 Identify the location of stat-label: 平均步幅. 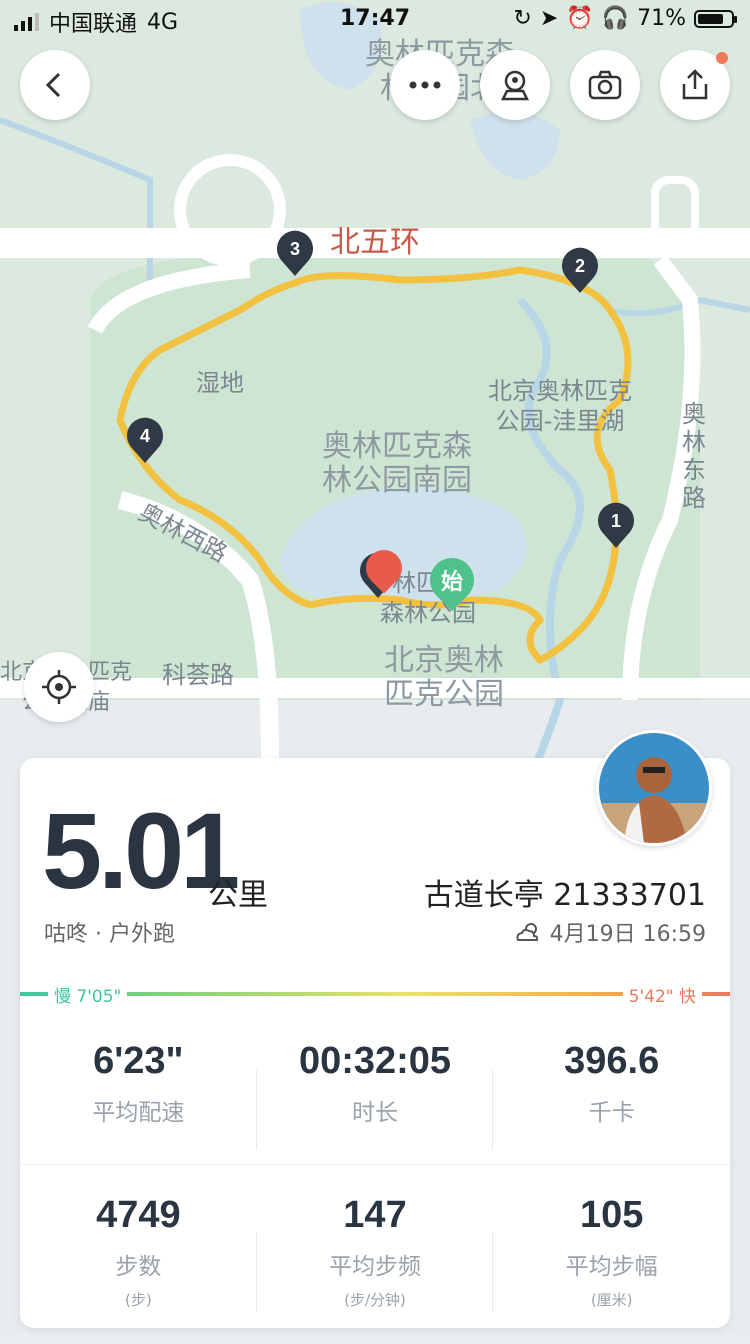
(611, 1267).